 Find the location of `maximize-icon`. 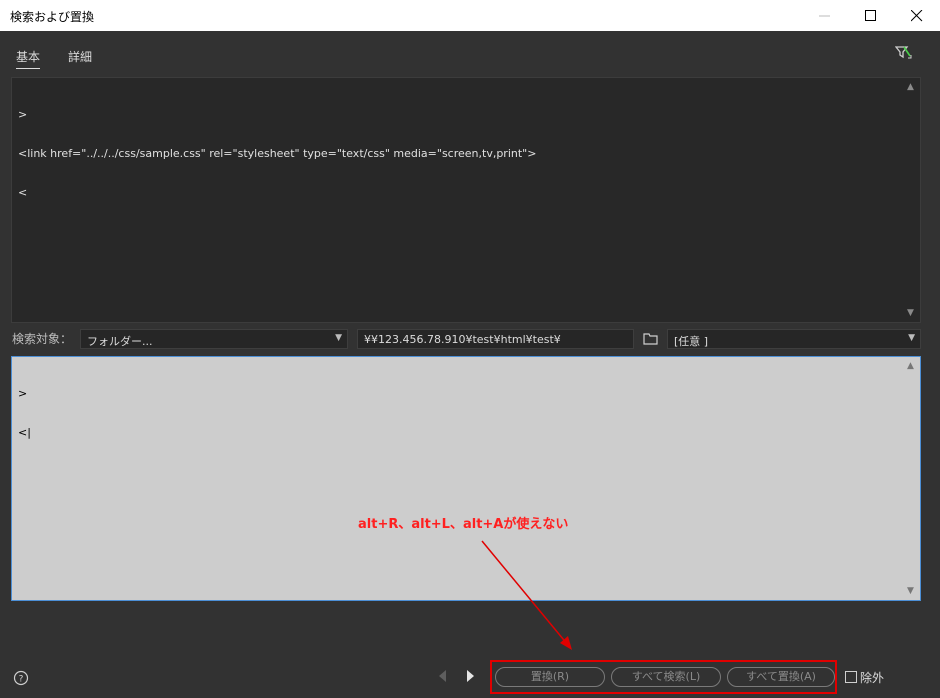

maximize-icon is located at coordinates (870, 15).